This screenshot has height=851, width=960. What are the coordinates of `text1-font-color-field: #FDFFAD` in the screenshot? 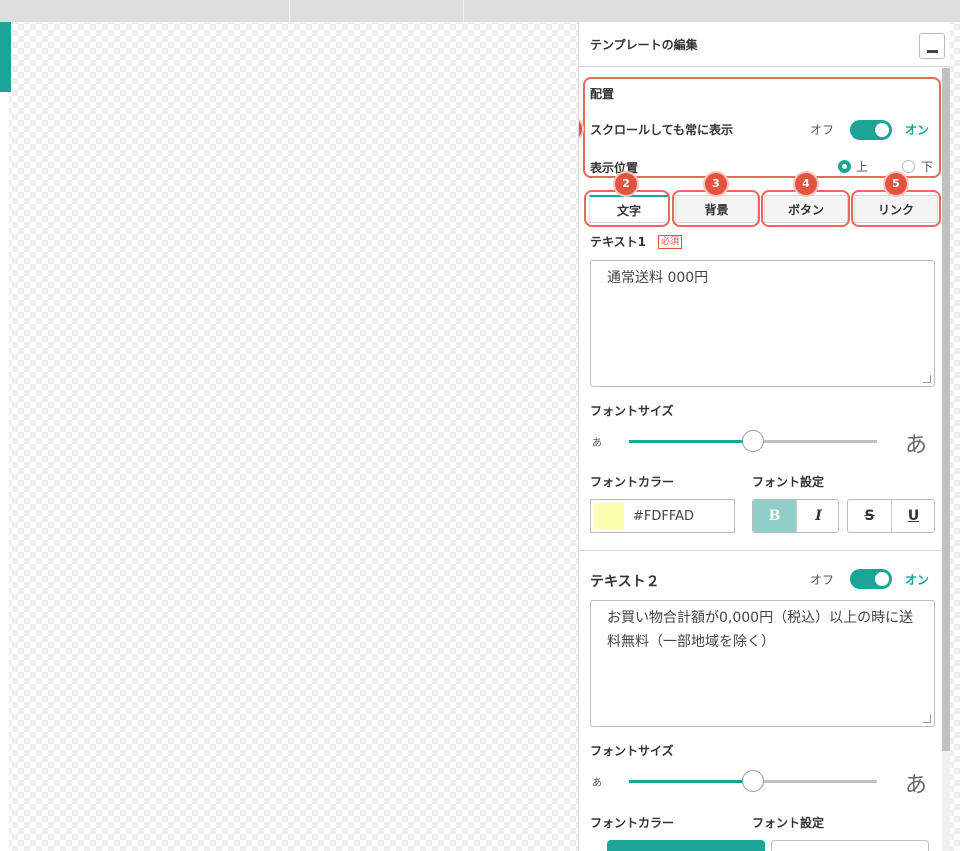 It's located at (662, 516).